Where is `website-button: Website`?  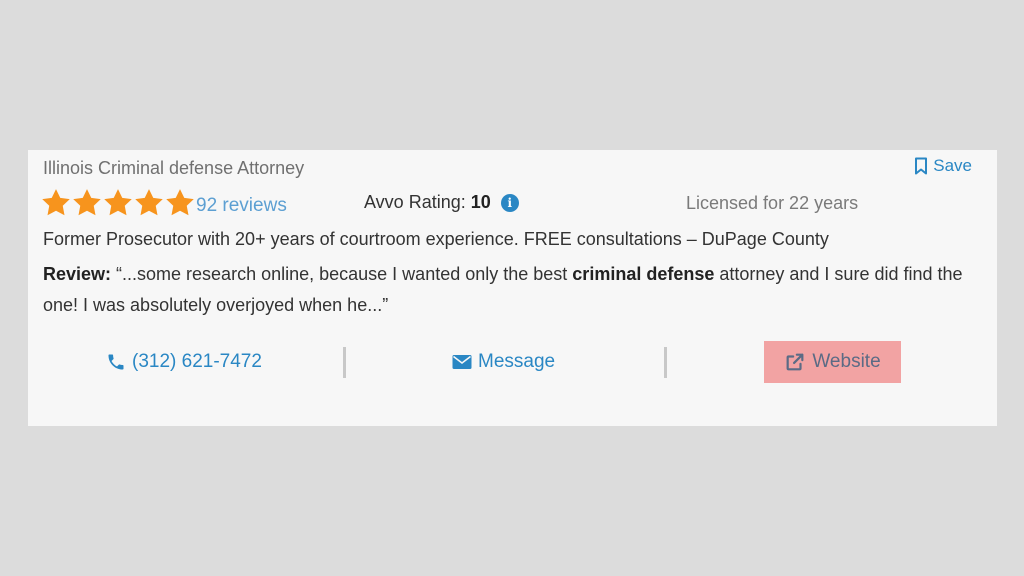
website-button: Website is located at coordinates (832, 362).